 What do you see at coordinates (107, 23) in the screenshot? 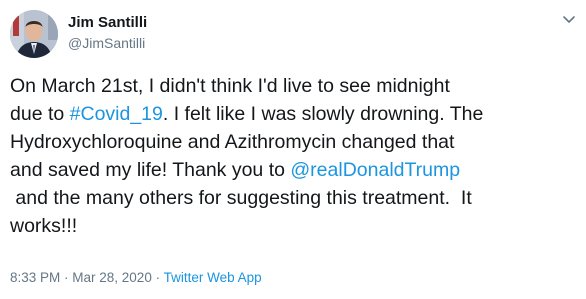
I see `author-name: Jim Santilli` at bounding box center [107, 23].